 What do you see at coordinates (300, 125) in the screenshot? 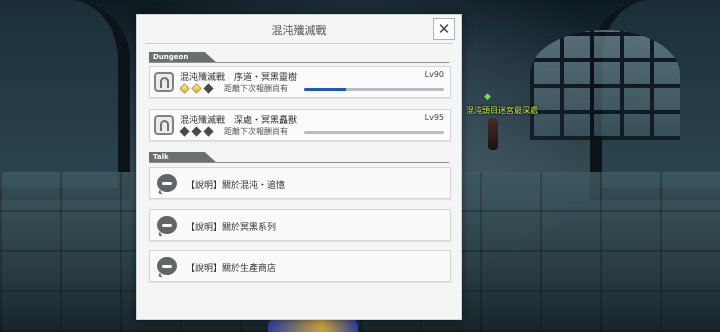
I see `dungeon-entry-2: 混沌殲滅戰 深處・冥黑矗獸 Lv95 距離下次報酬尚有` at bounding box center [300, 125].